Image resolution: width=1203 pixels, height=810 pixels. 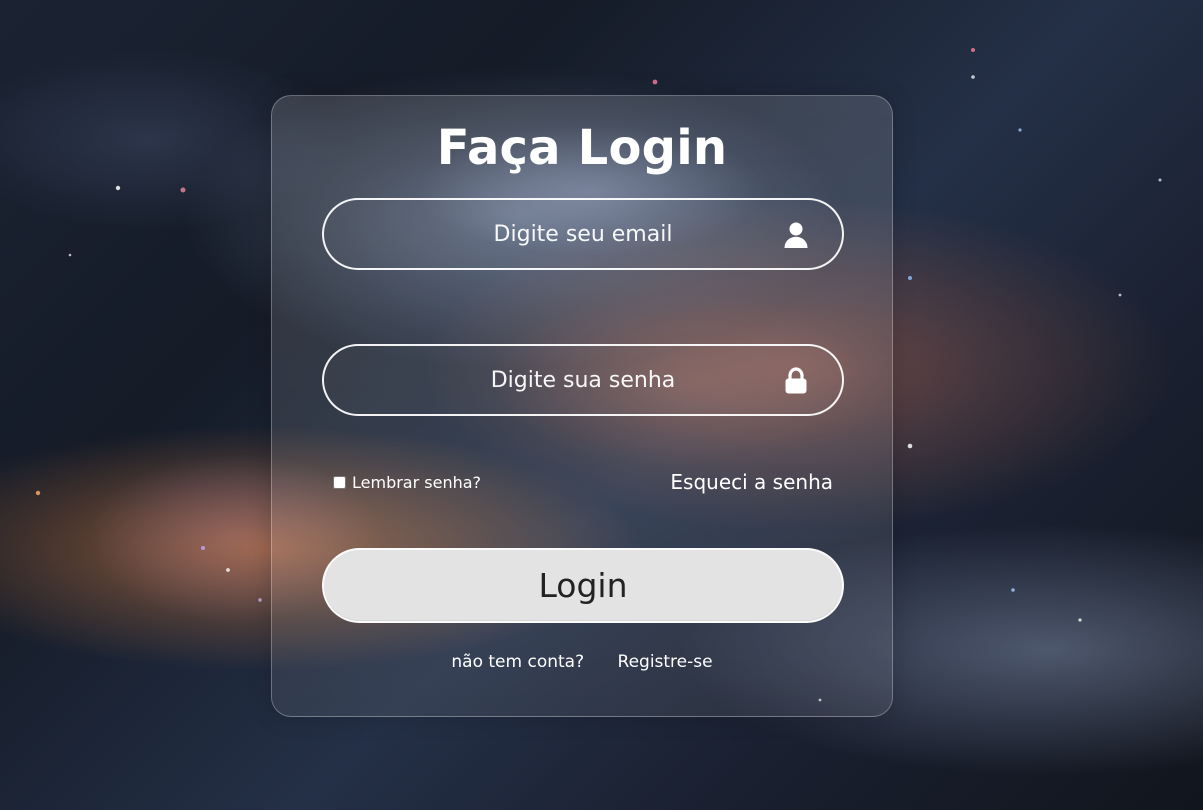 I want to click on password-field, so click(x=583, y=380).